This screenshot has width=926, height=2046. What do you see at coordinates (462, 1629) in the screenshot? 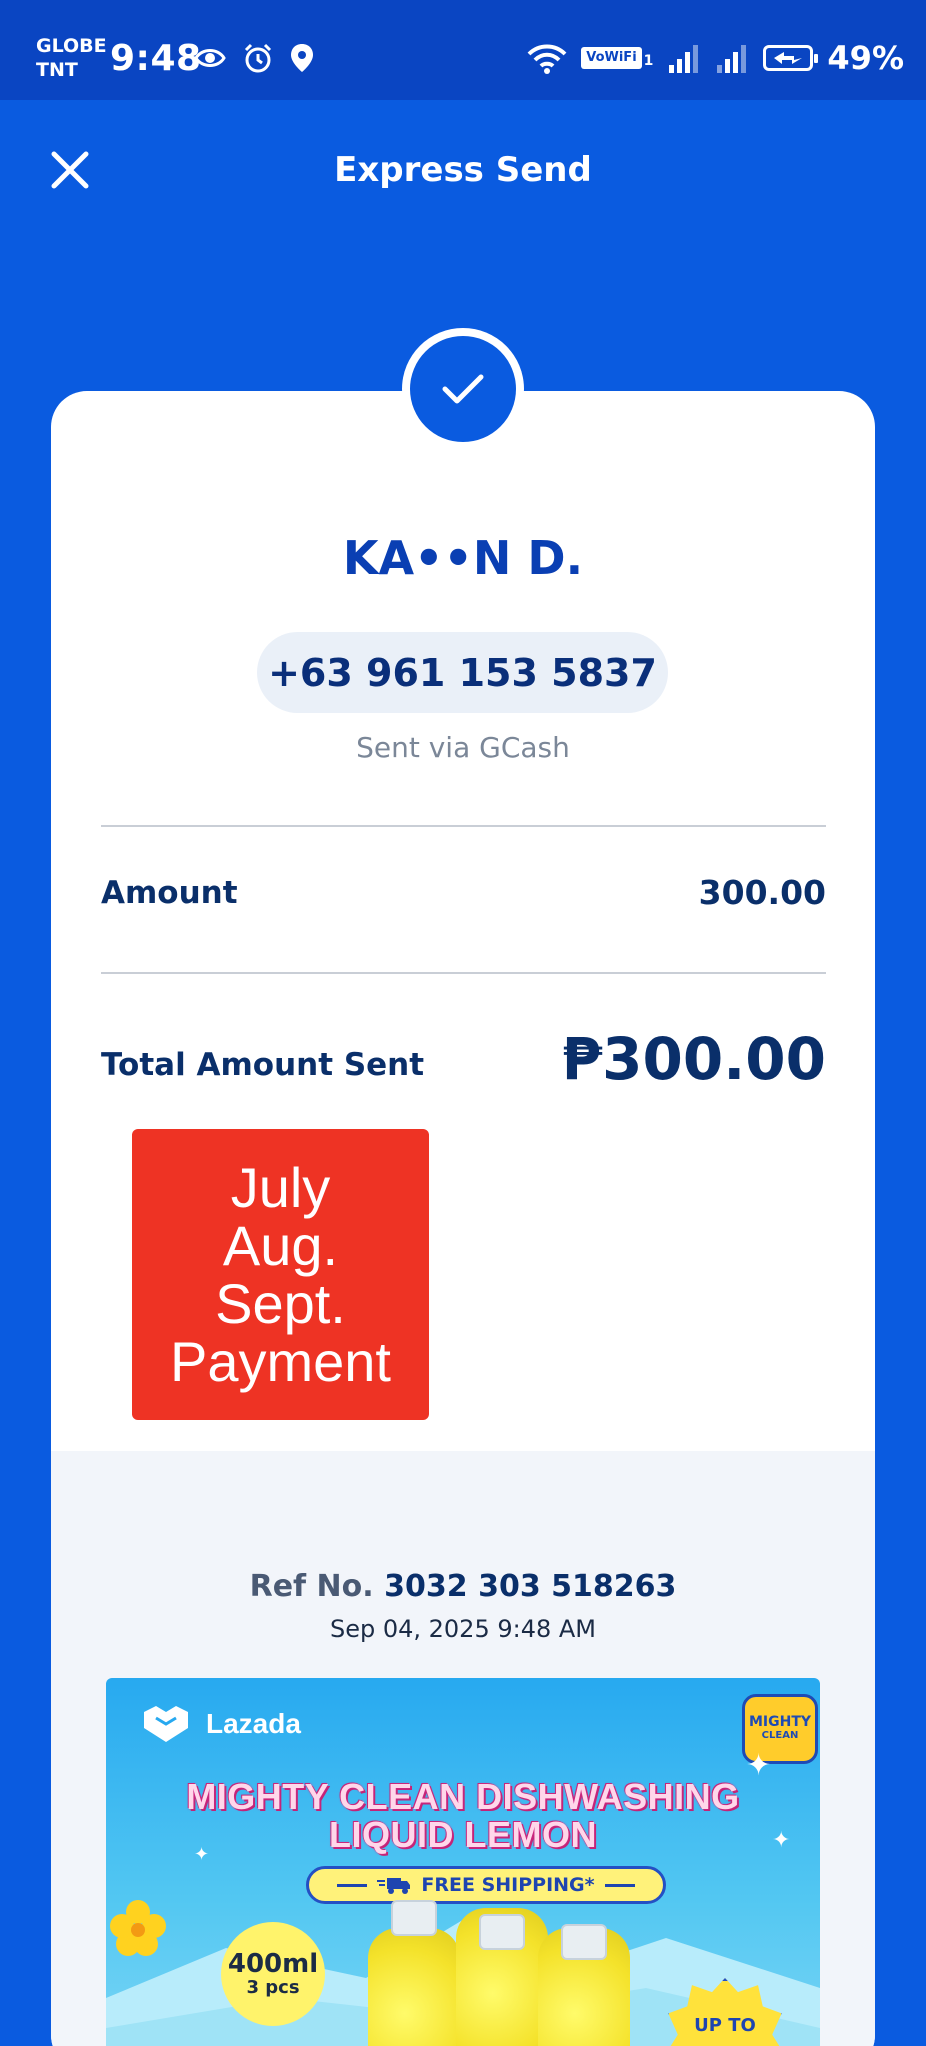
I see `transaction-datetime: Sep 04, 2025 9:48 AM` at bounding box center [462, 1629].